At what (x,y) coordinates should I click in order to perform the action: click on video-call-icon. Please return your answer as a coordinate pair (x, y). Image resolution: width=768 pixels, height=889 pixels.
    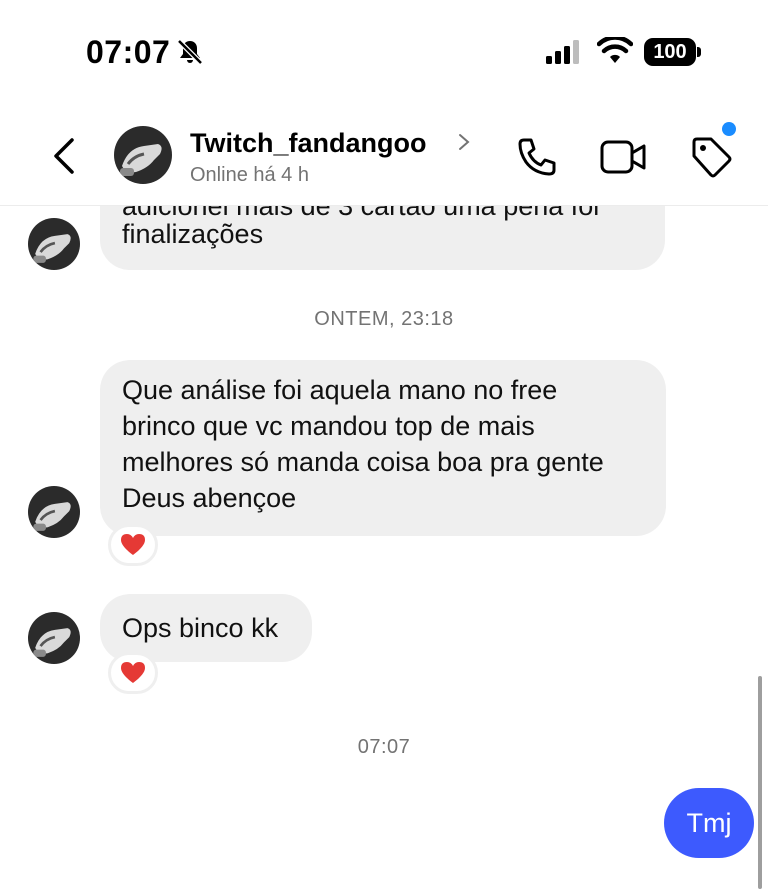
    Looking at the image, I should click on (623, 157).